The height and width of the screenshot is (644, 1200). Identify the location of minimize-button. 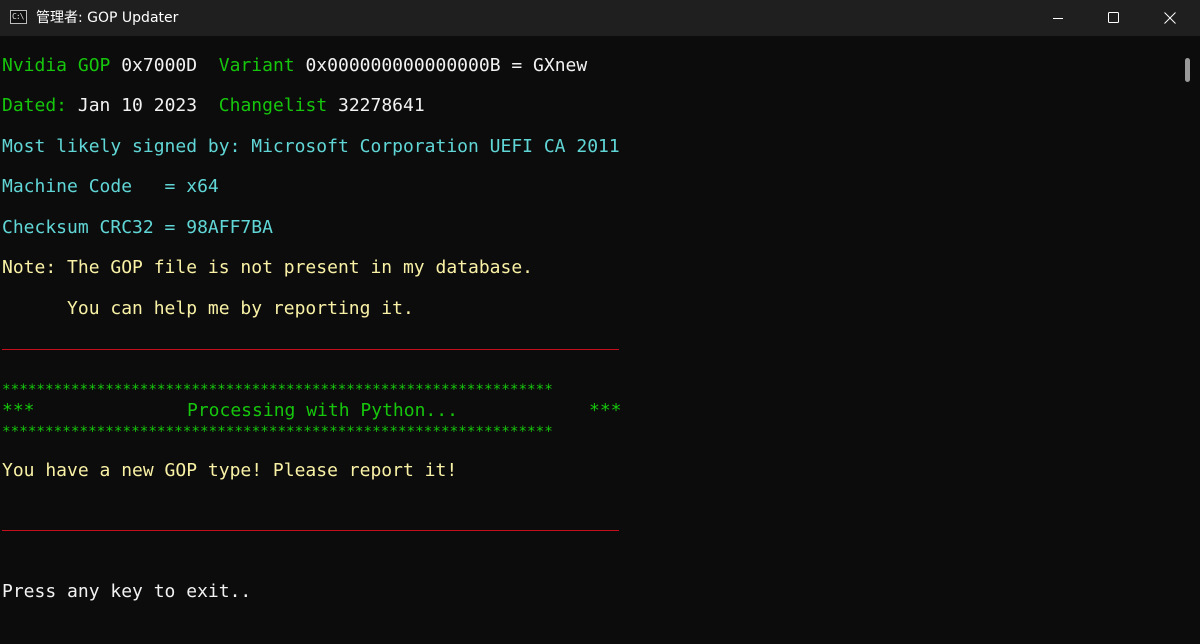
(1058, 18).